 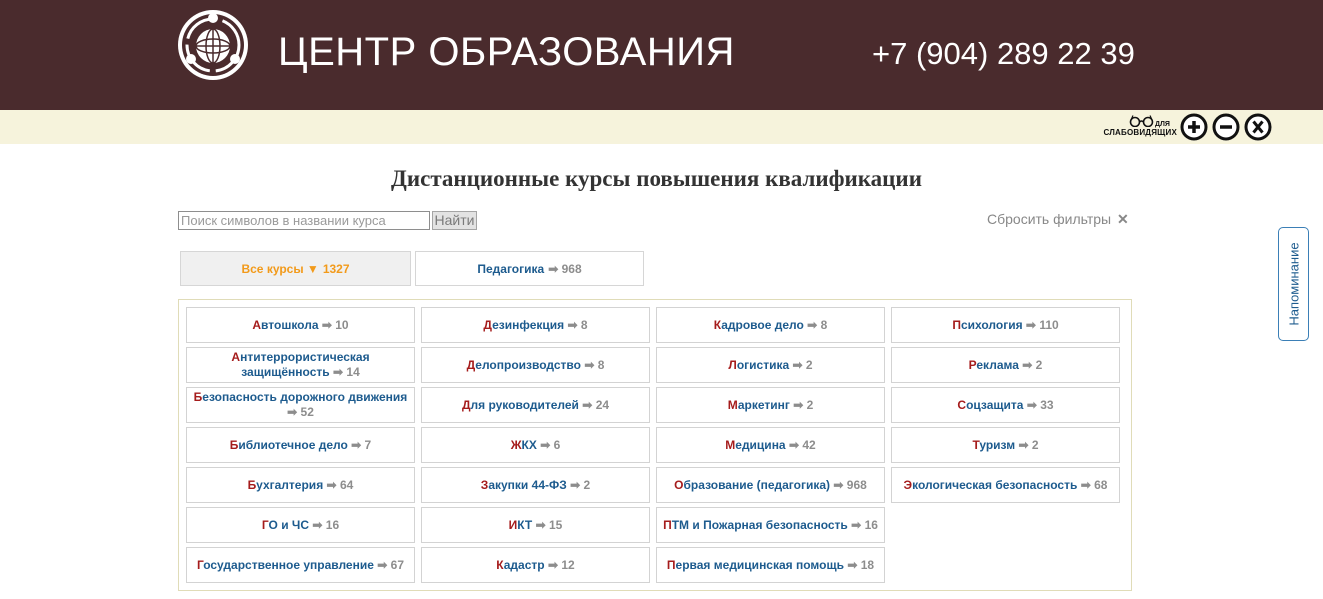 I want to click on category-item: Туризм ➡ 2, so click(x=1005, y=445).